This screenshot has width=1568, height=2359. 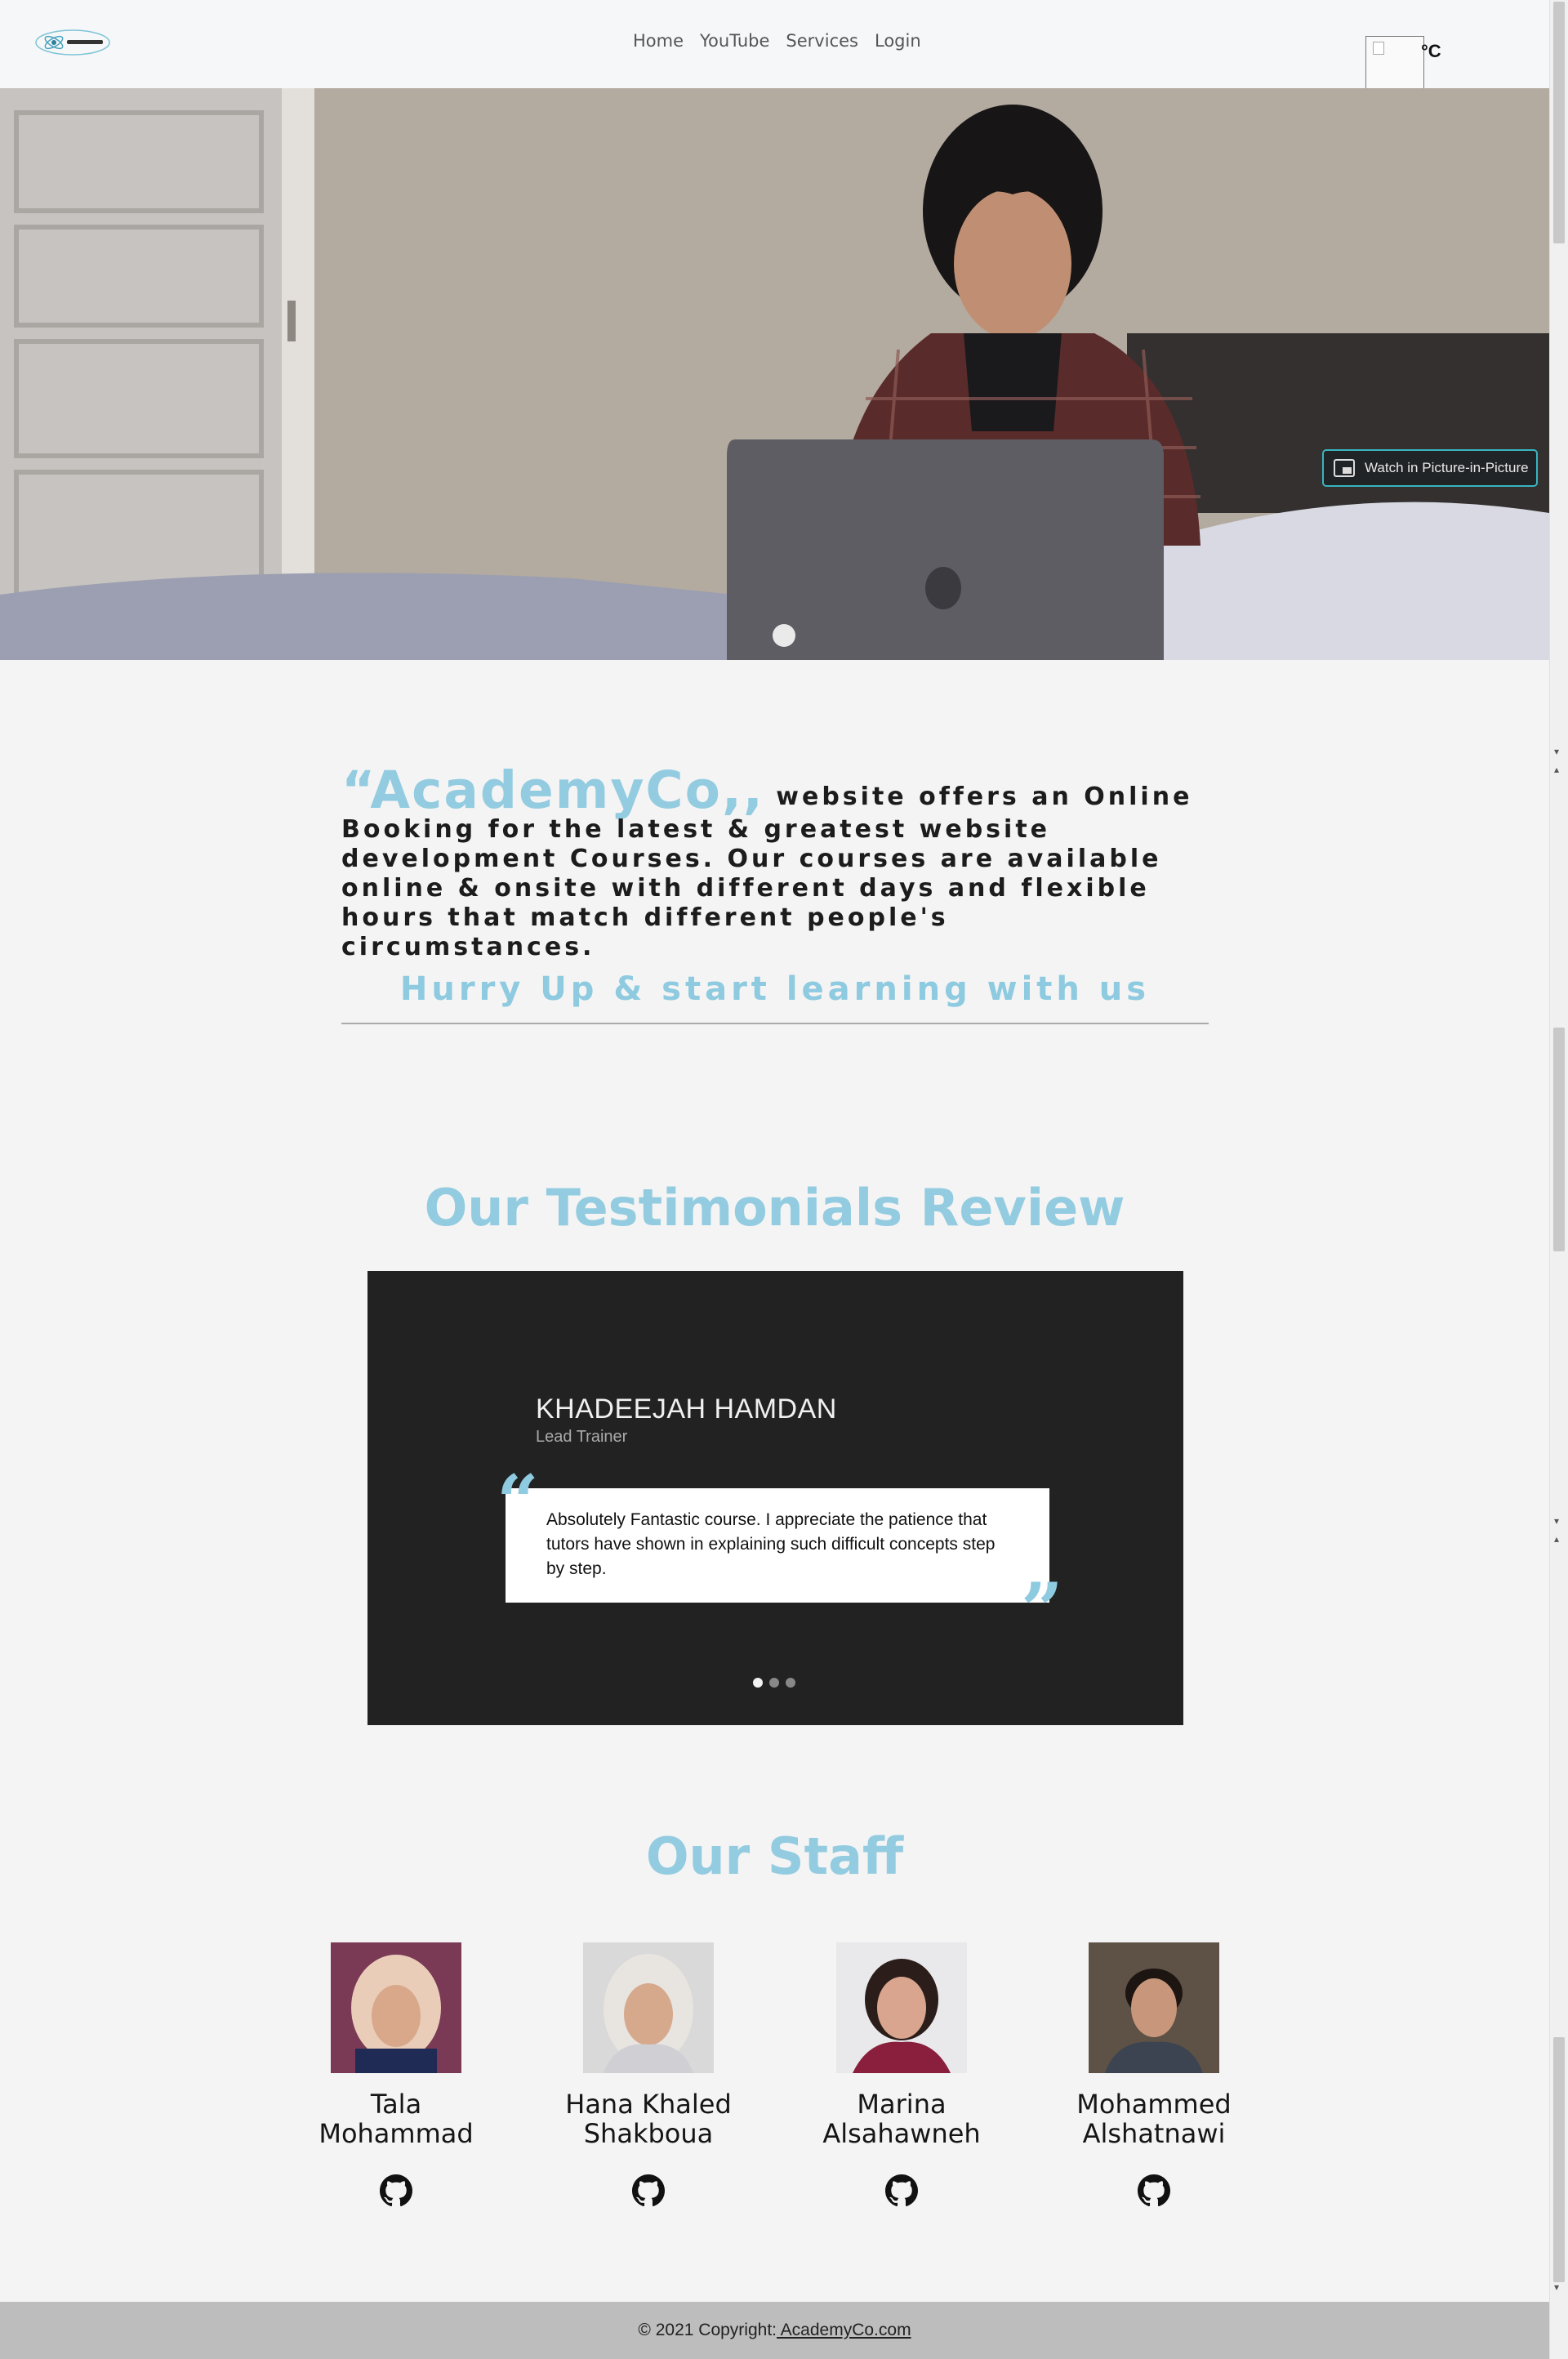 What do you see at coordinates (648, 2119) in the screenshot?
I see `staff-name: Hana Khaled Shakboua` at bounding box center [648, 2119].